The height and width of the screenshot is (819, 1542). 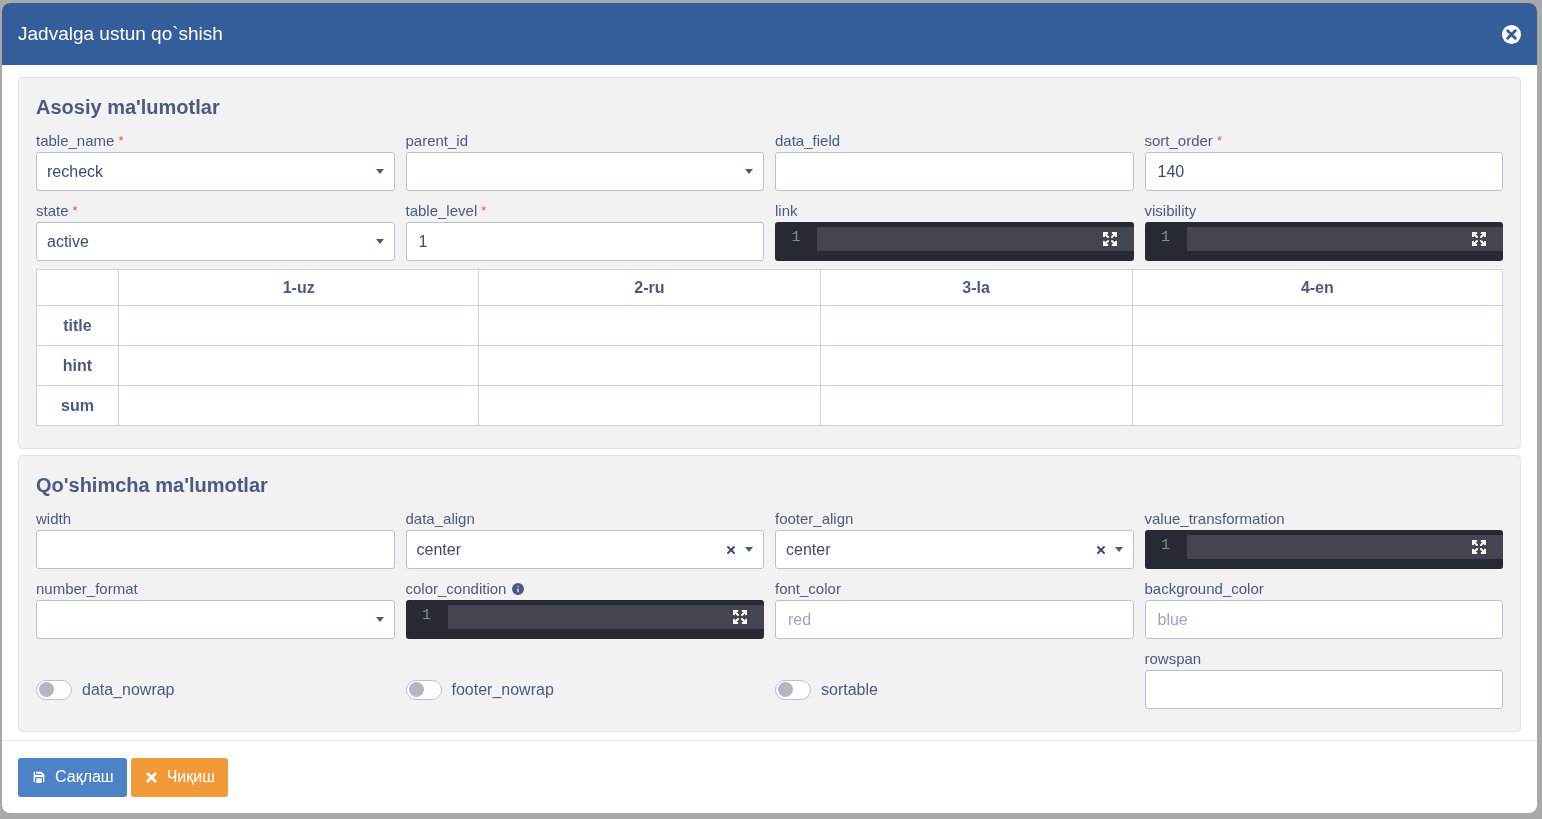 I want to click on section-title: Qo'shimcha ma'lumotlar, so click(x=152, y=485).